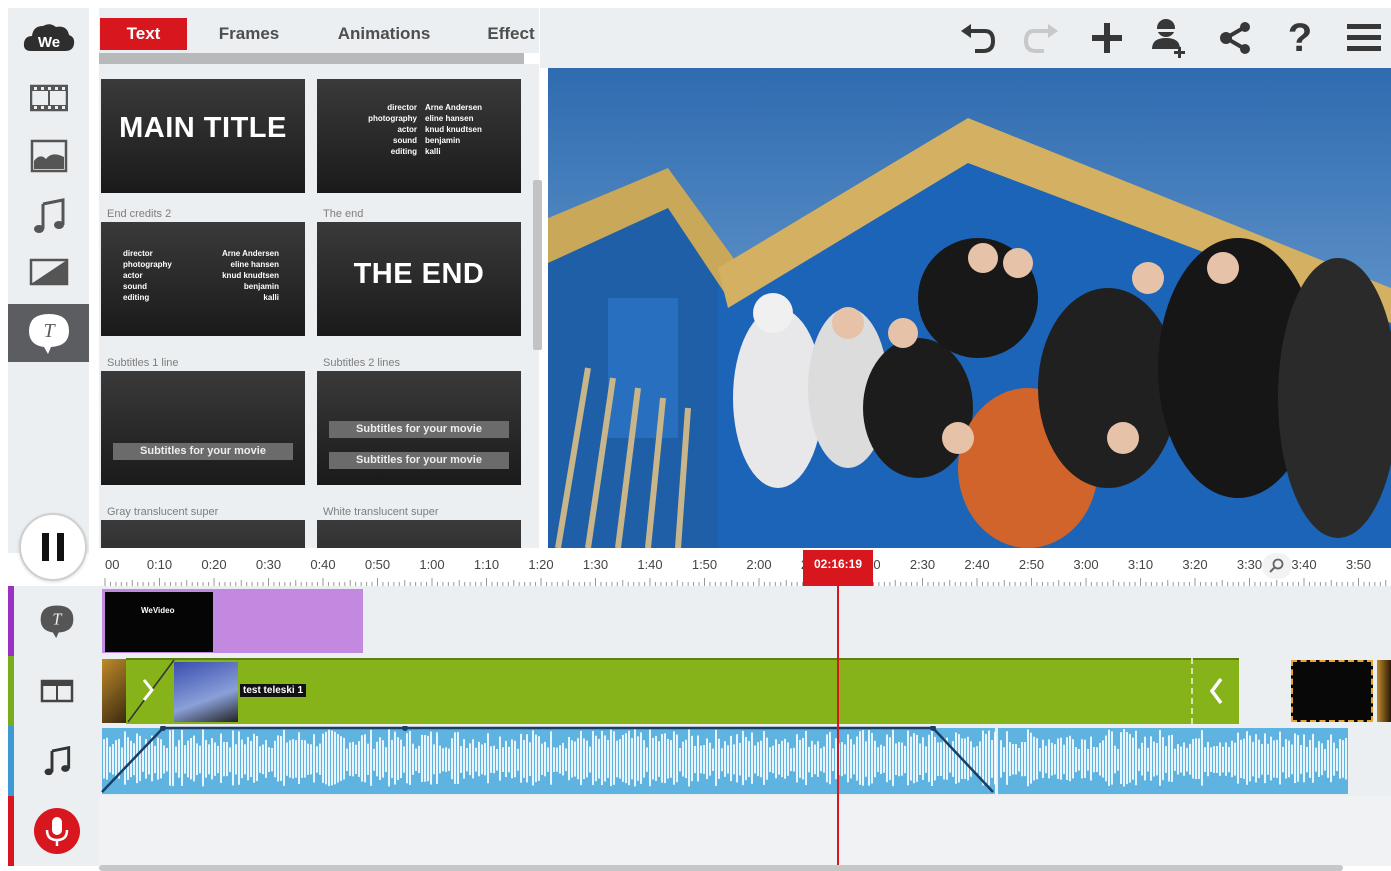 The image size is (1391, 871). I want to click on search-icon, so click(1276, 565).